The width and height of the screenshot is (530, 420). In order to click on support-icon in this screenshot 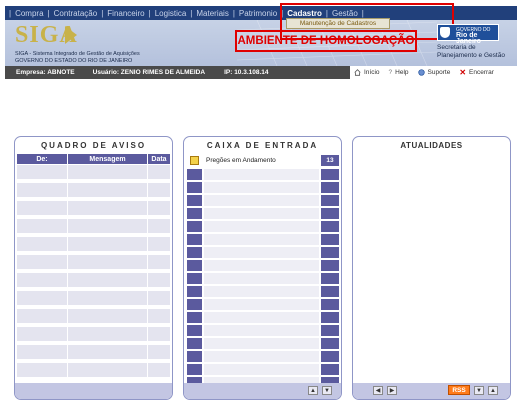, I will do `click(421, 72)`.